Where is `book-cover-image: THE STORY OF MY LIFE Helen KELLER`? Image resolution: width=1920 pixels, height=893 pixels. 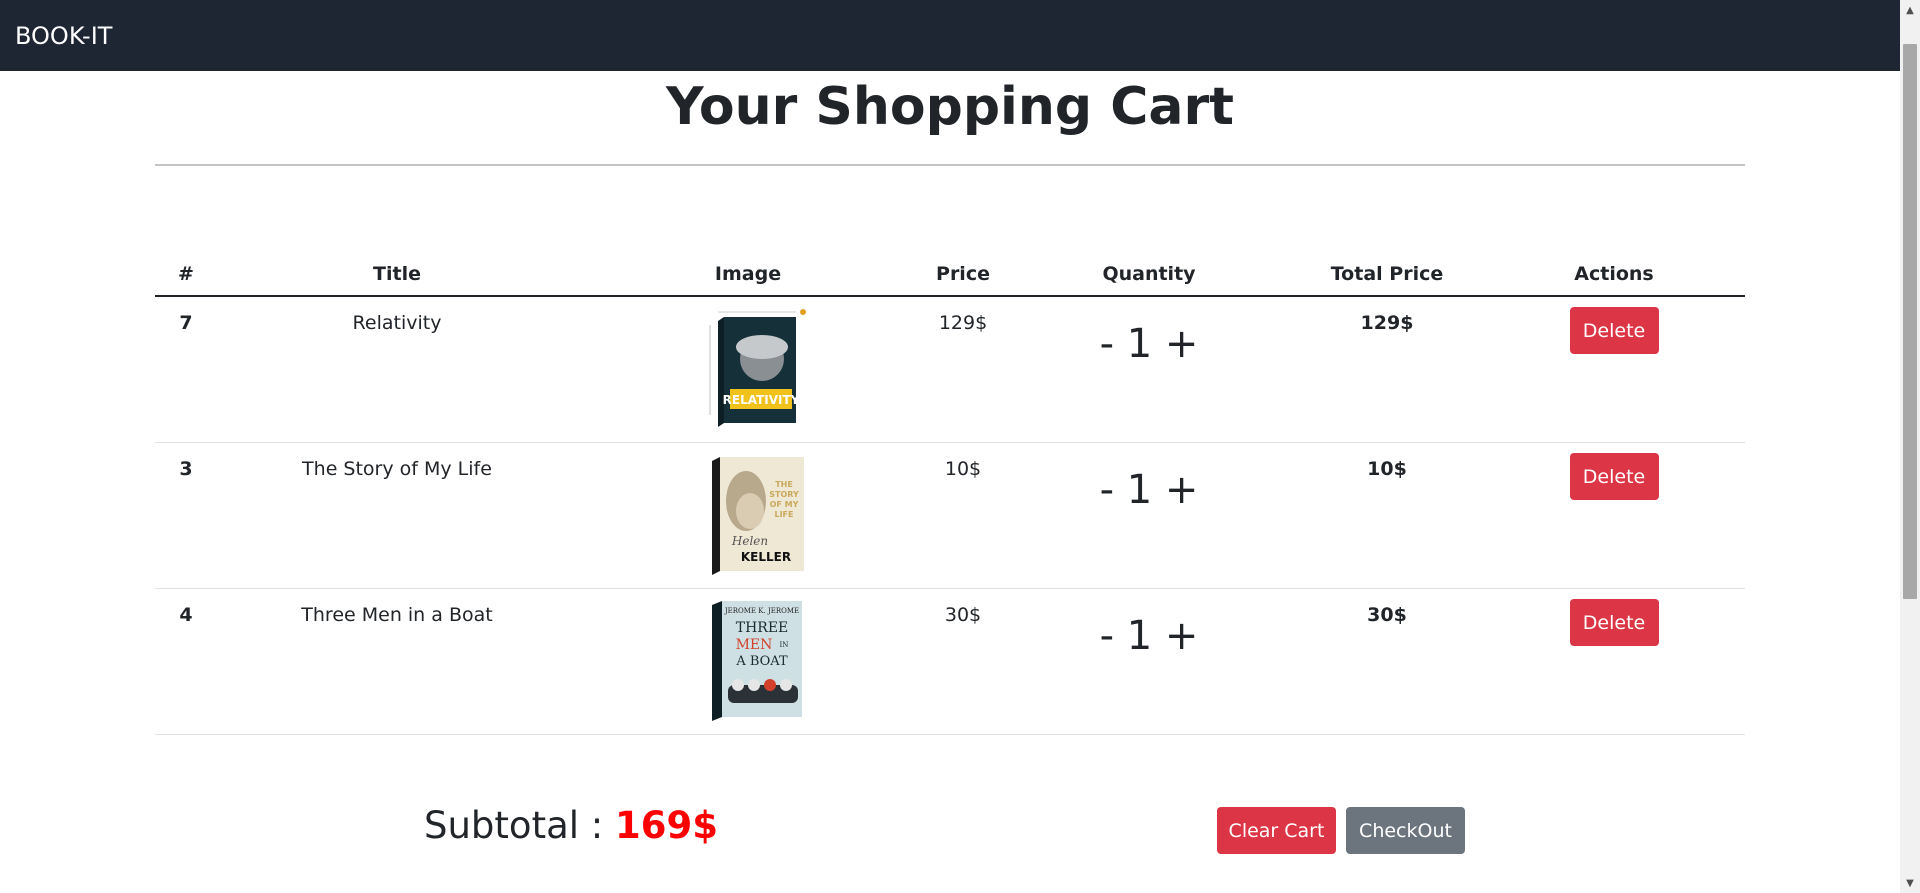
book-cover-image: THE STORY OF MY LIFE Helen KELLER is located at coordinates (758, 516).